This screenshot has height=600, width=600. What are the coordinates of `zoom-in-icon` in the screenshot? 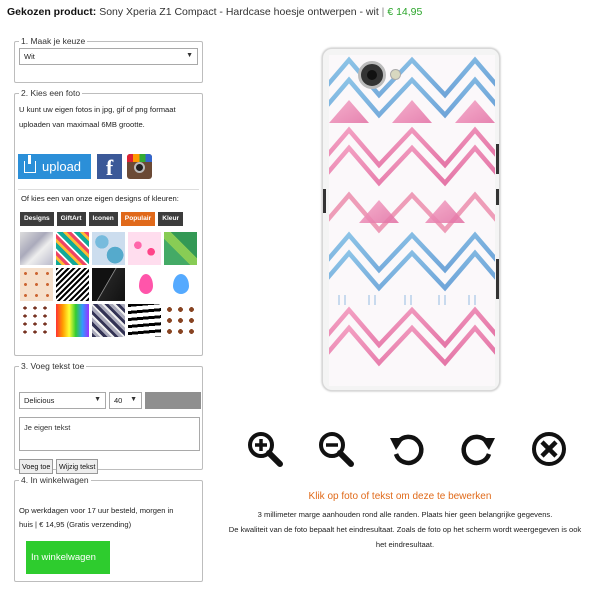 It's located at (265, 449).